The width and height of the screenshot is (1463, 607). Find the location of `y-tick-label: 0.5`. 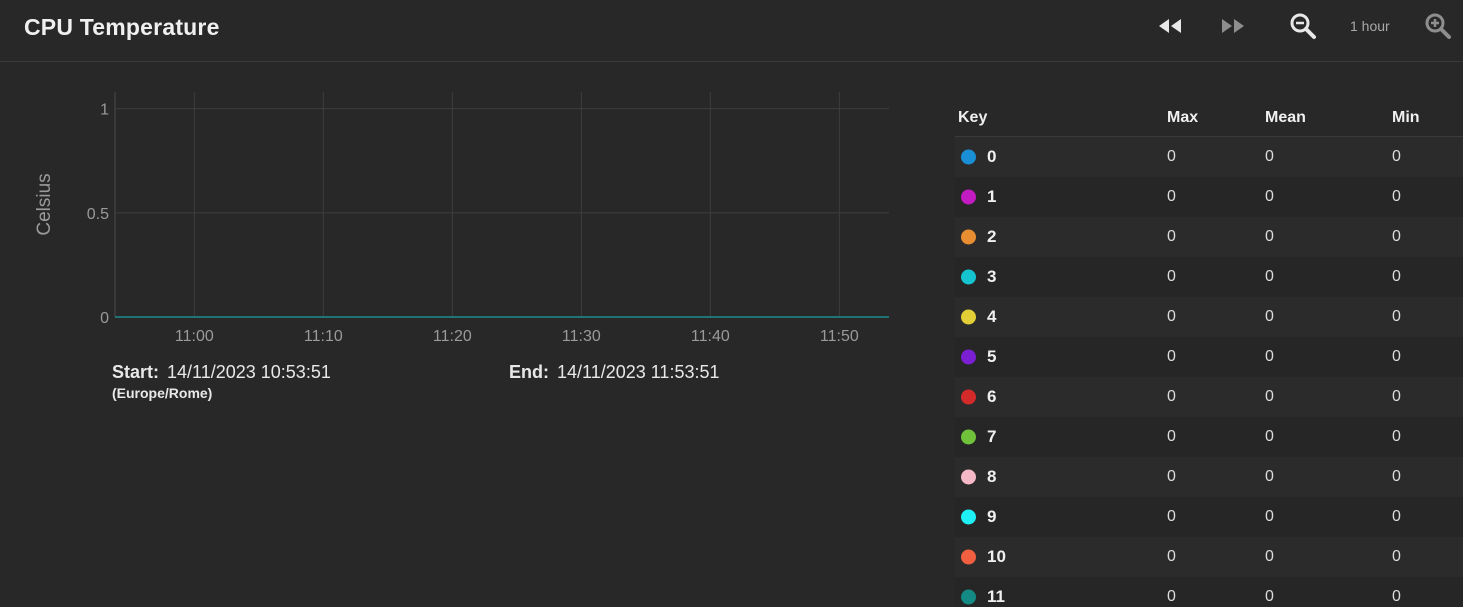

y-tick-label: 0.5 is located at coordinates (98, 214).